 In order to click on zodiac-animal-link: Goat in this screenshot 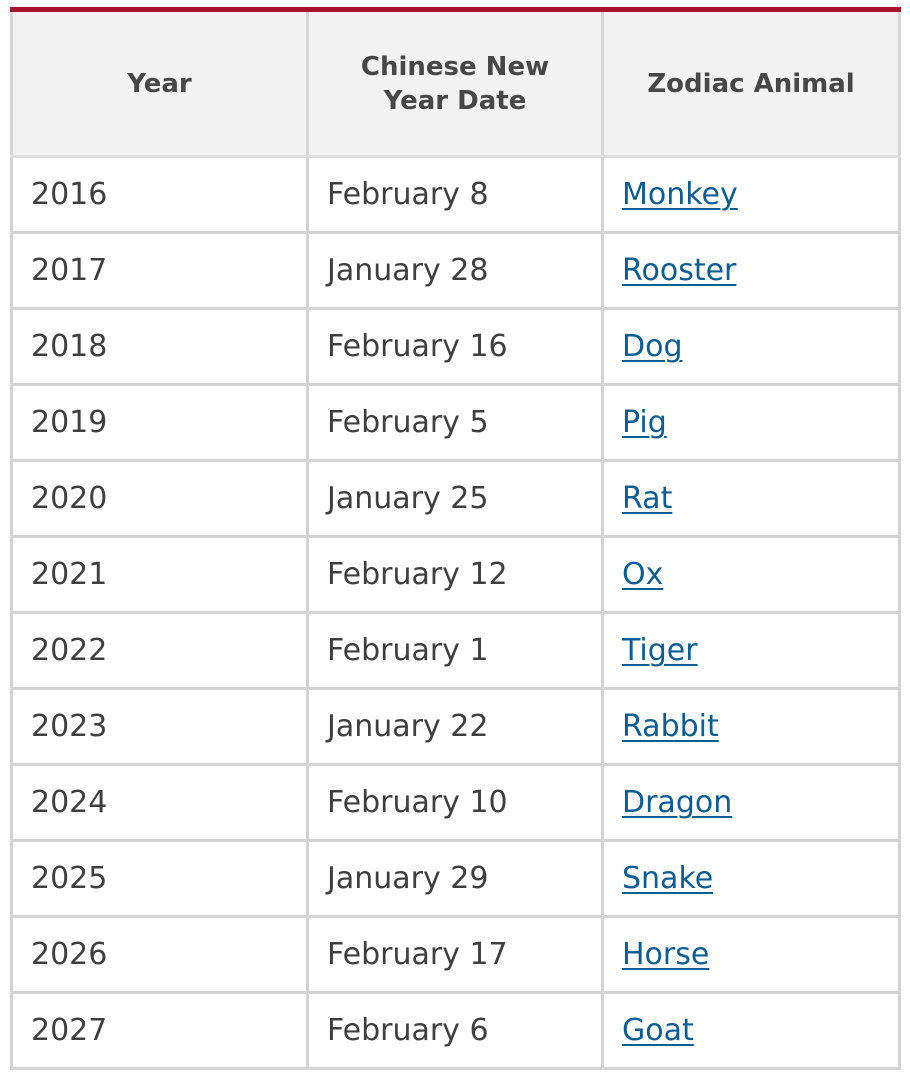, I will do `click(658, 1030)`.